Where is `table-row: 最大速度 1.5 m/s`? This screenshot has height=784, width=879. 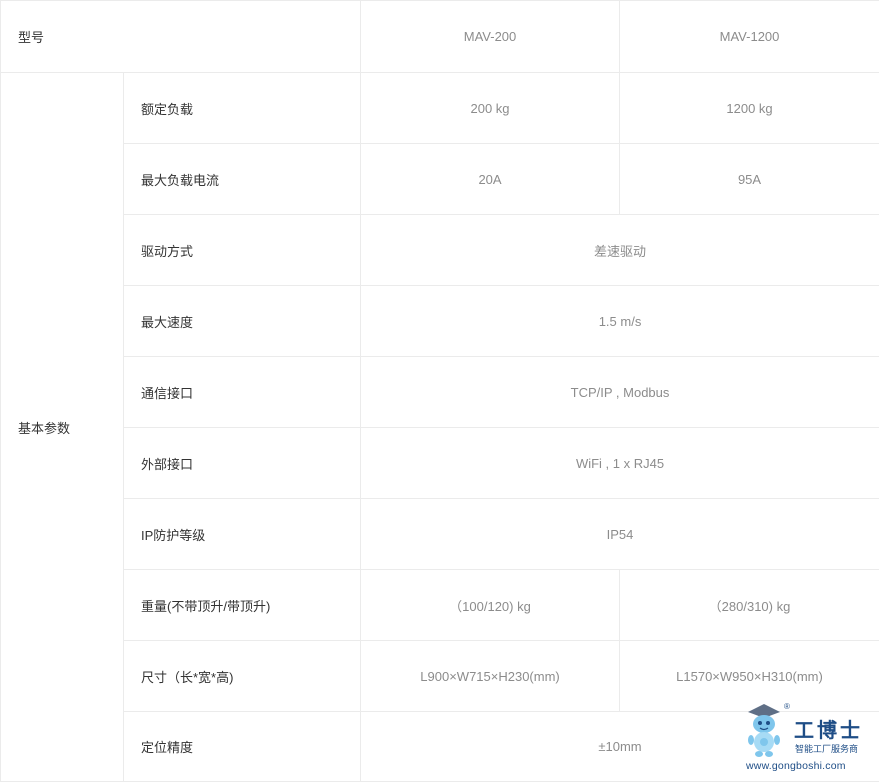
table-row: 最大速度 1.5 m/s is located at coordinates (440, 321).